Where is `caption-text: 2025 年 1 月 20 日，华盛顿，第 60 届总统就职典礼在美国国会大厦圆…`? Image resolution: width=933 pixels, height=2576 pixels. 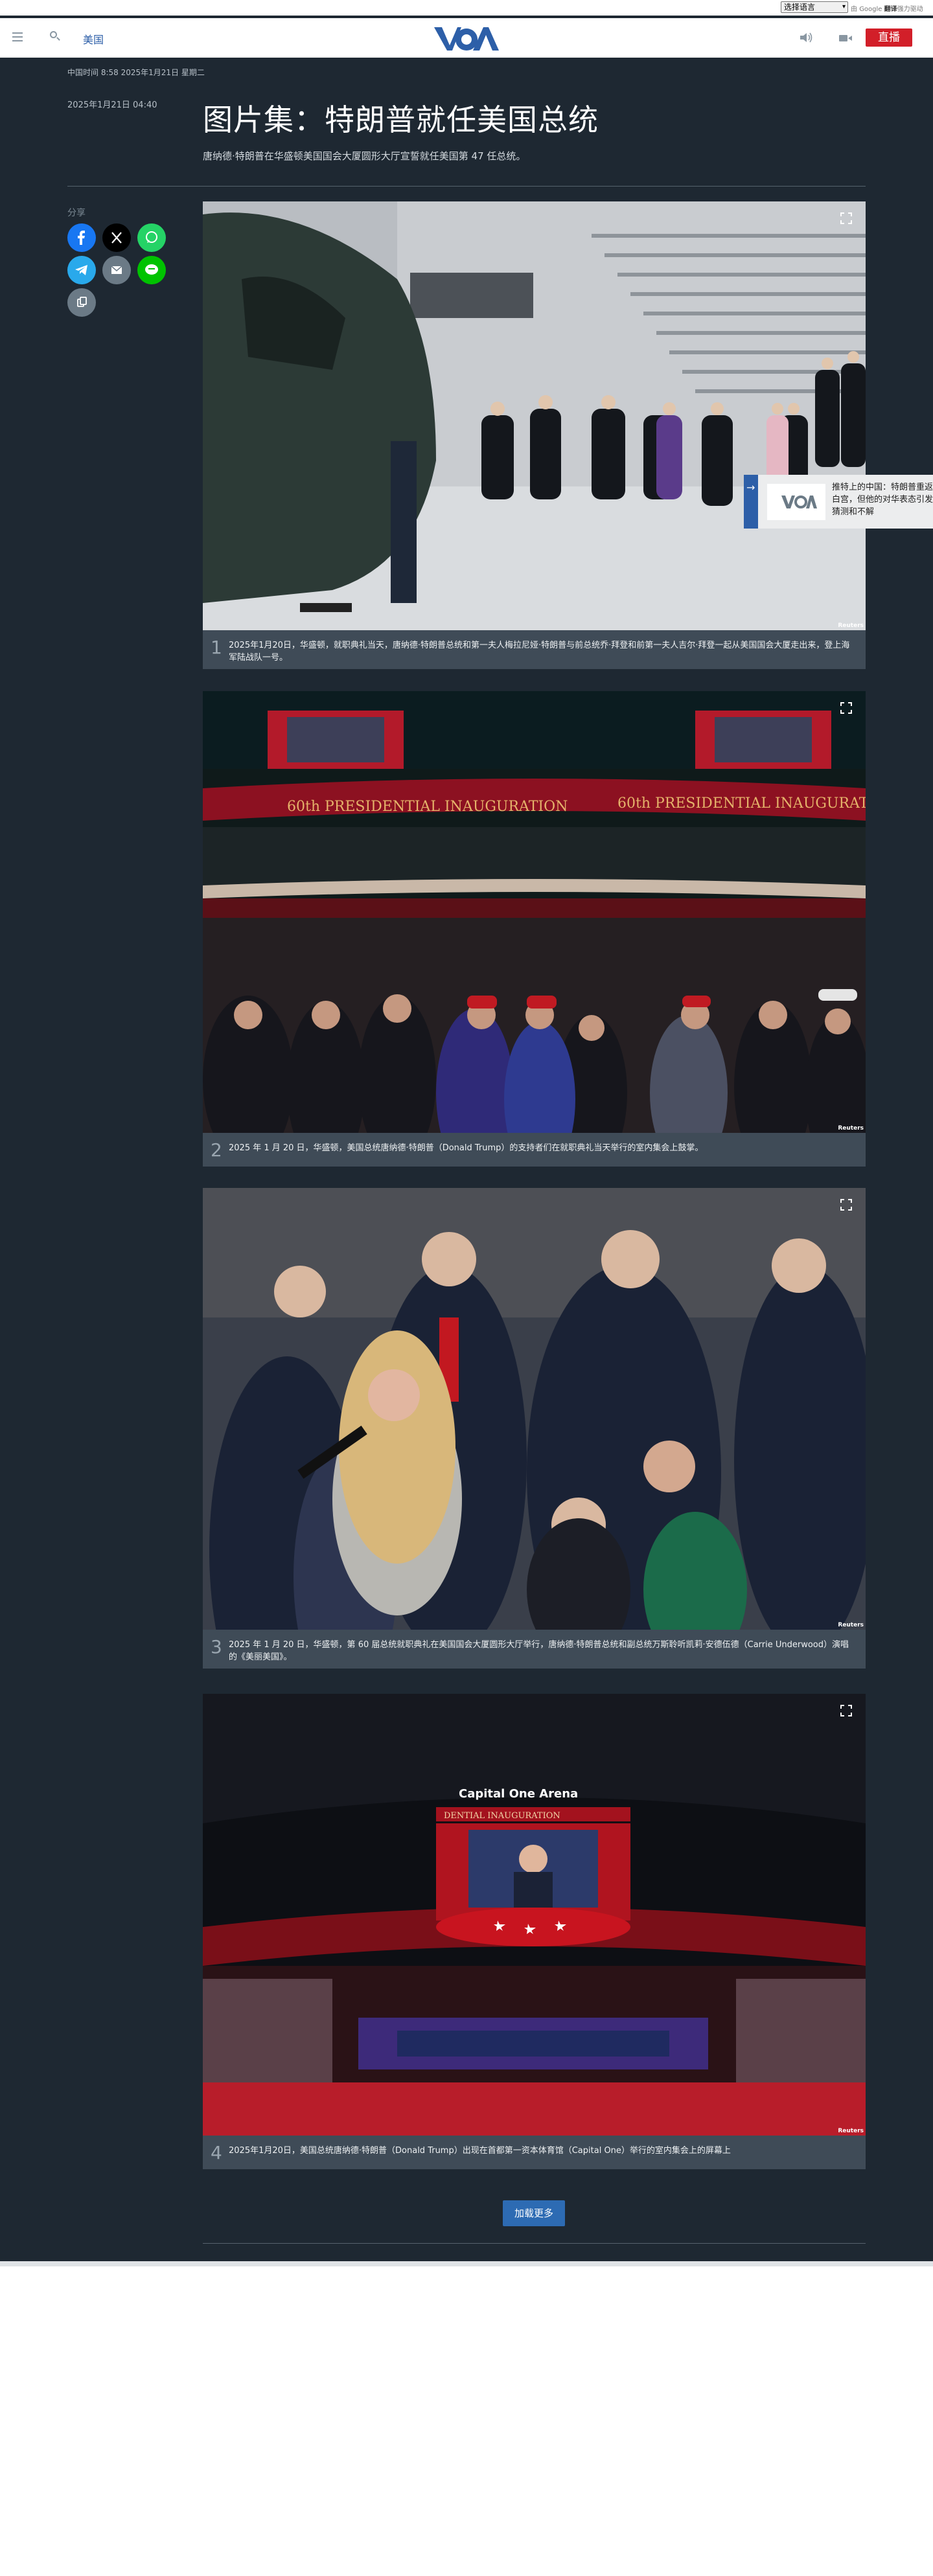
caption-text: 2025 年 1 月 20 日，华盛顿，第 60 届总统就职典礼在美国国会大厦圆… is located at coordinates (539, 1651).